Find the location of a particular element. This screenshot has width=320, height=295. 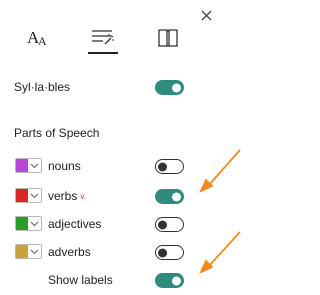

nouns-label: nouns is located at coordinates (64, 166).